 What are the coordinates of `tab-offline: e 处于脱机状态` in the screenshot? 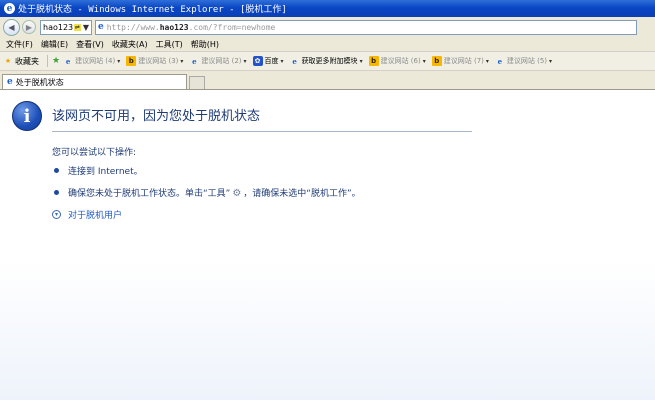 It's located at (94, 81).